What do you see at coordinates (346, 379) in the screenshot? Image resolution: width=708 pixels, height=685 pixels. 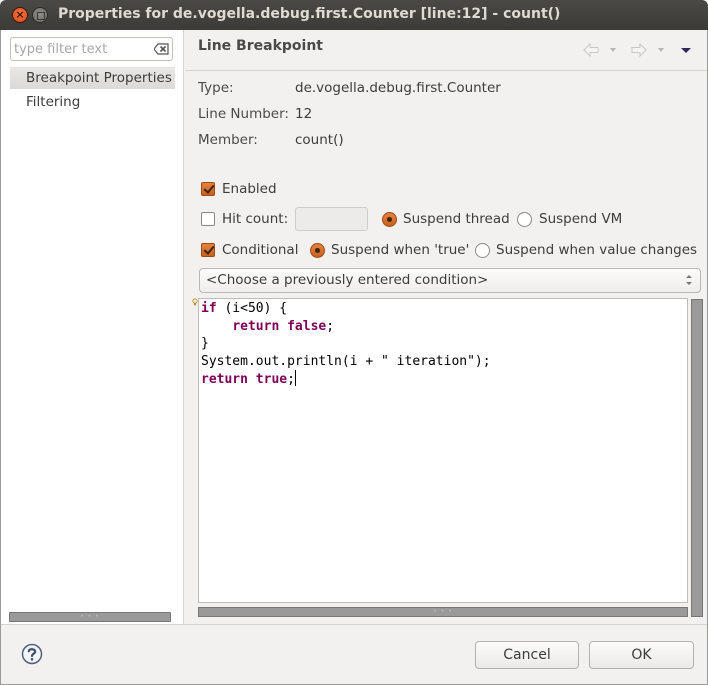 I see `code-line: return true;` at bounding box center [346, 379].